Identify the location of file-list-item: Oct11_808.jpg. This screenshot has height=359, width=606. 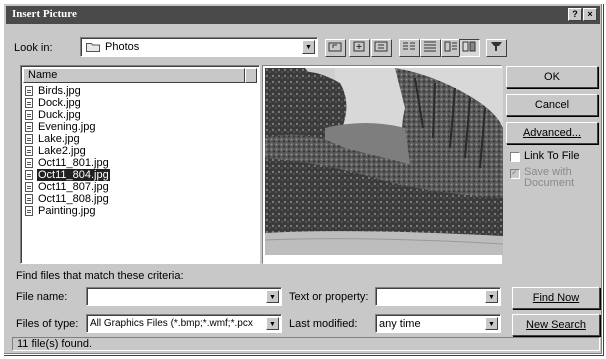
(67, 199).